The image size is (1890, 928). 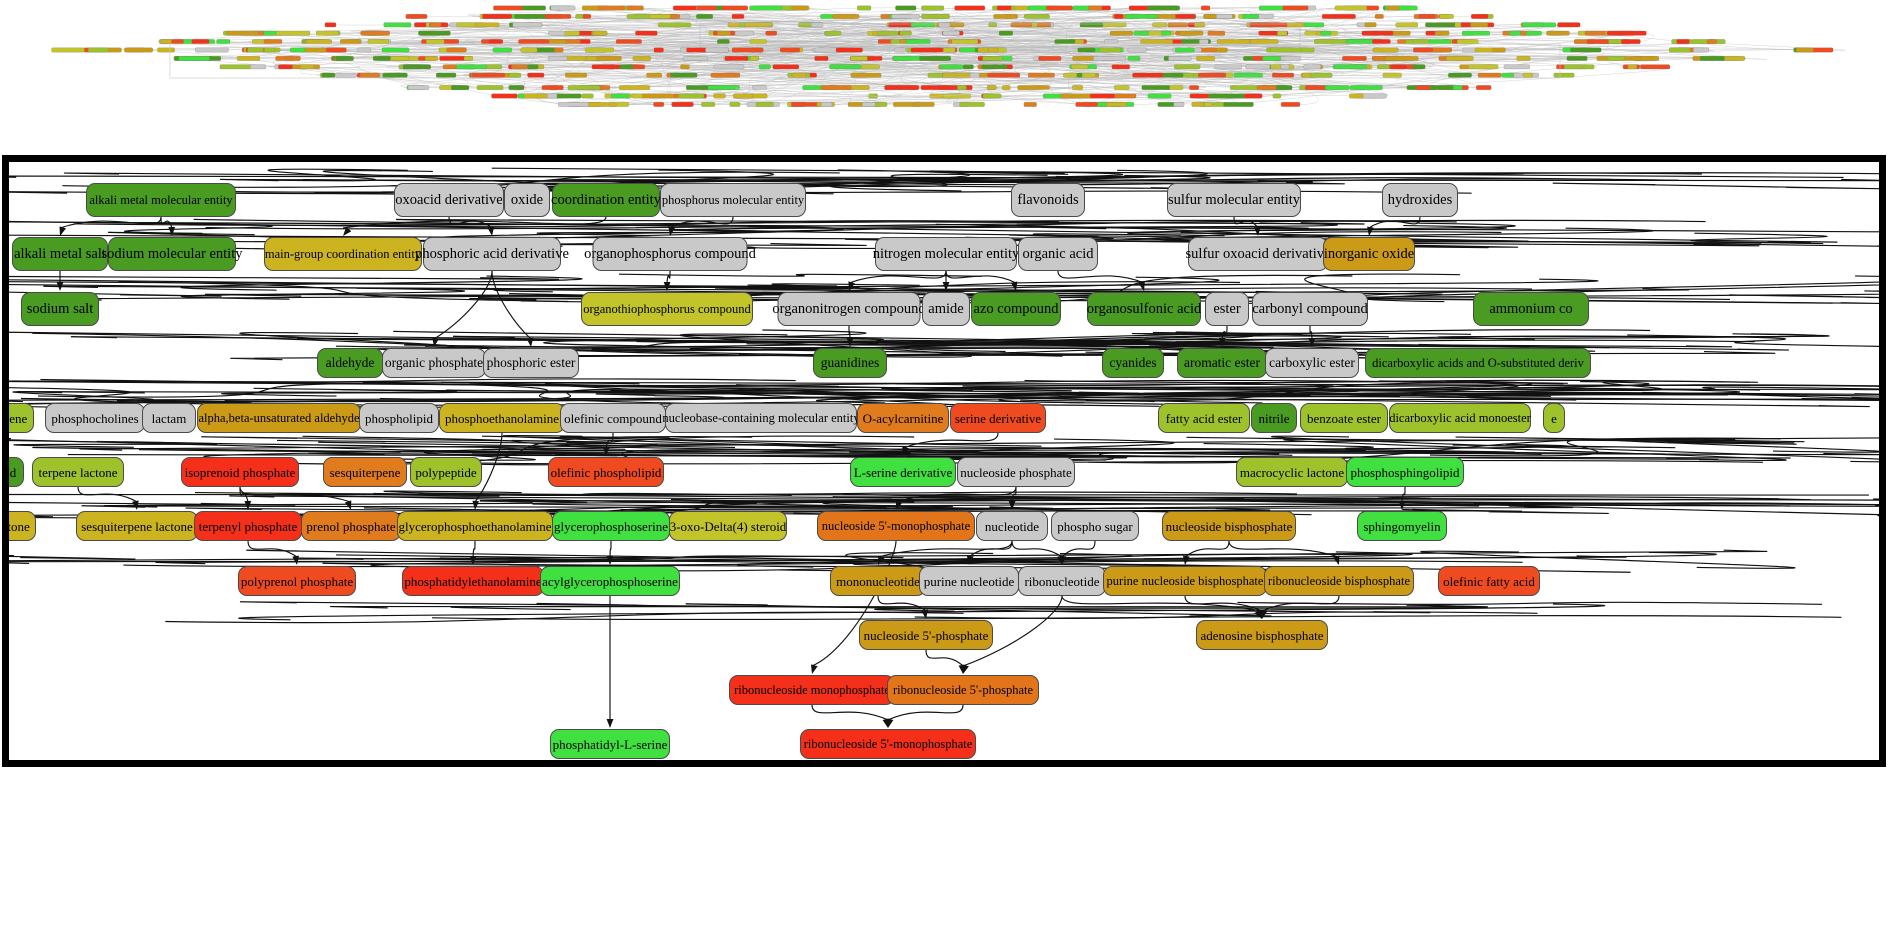 I want to click on graph-node-purine-nucleotide: purine nucleotide, so click(x=969, y=581).